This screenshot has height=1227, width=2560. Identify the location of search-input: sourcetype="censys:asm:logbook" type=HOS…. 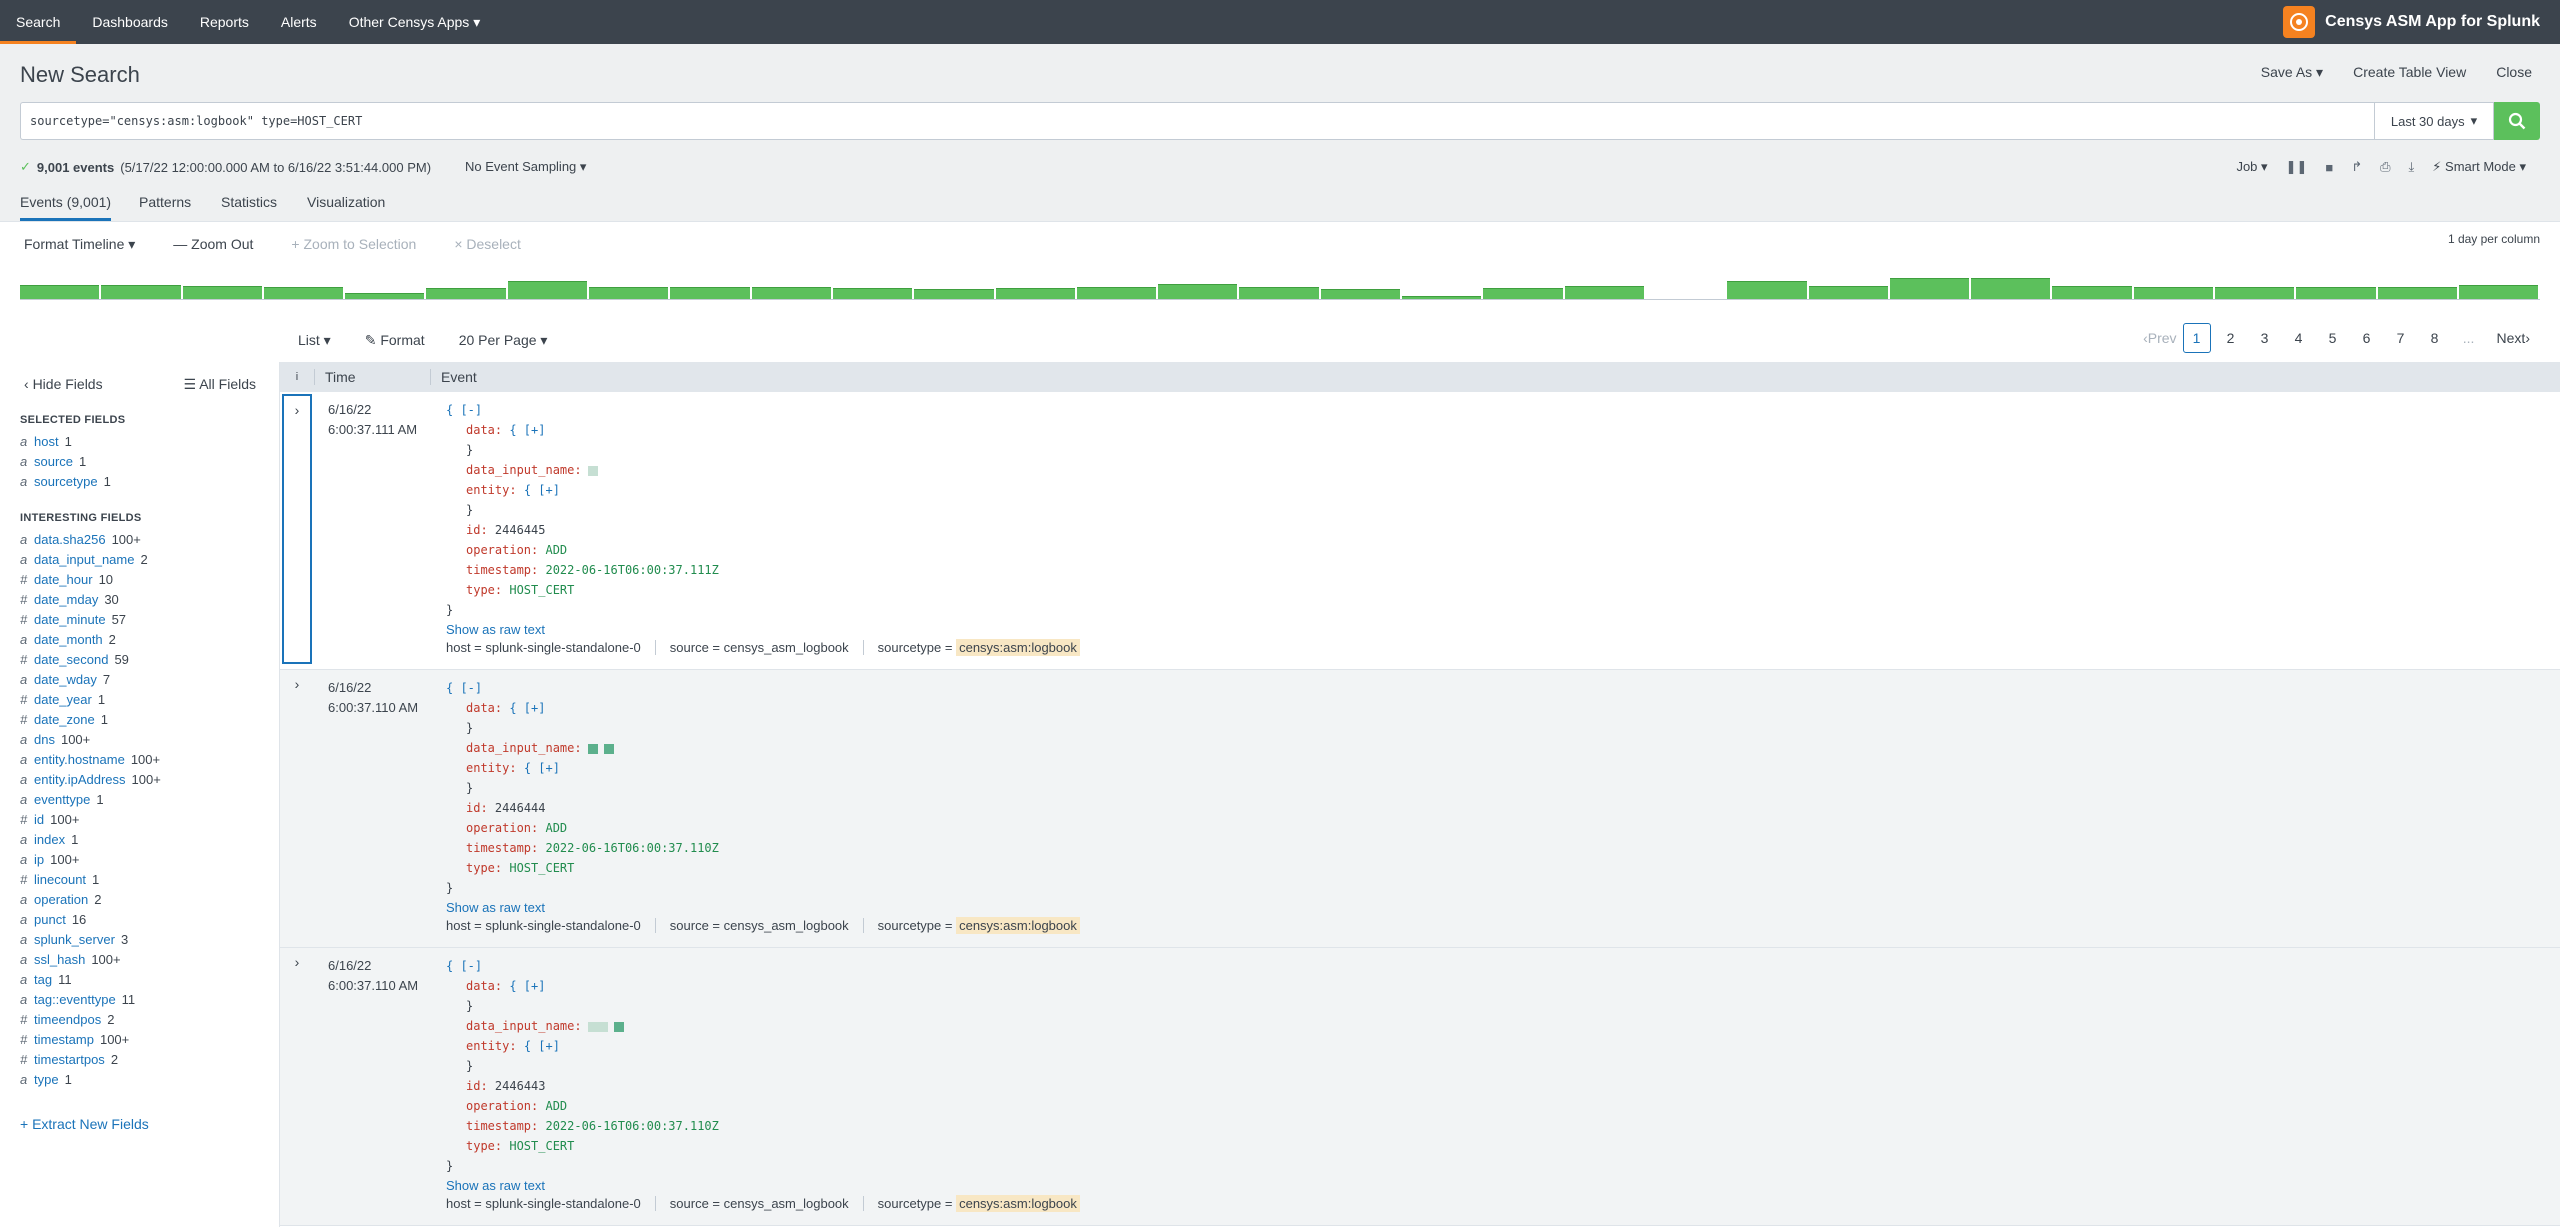
(1197, 121).